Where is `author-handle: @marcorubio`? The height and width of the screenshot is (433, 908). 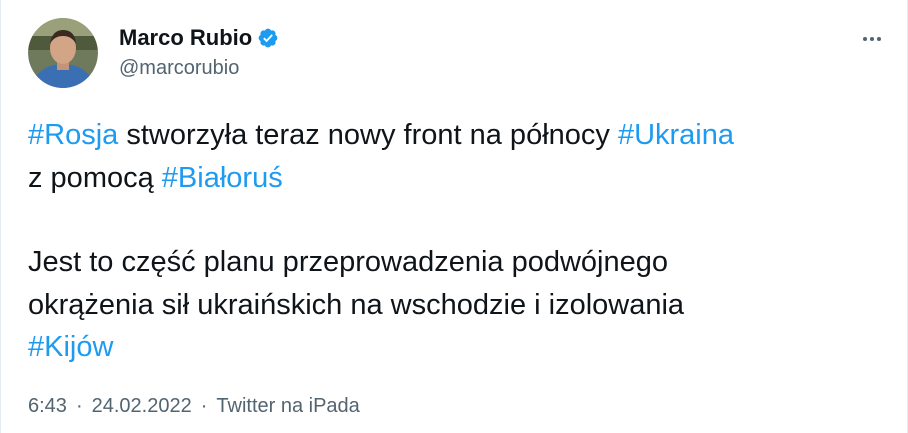 author-handle: @marcorubio is located at coordinates (179, 68).